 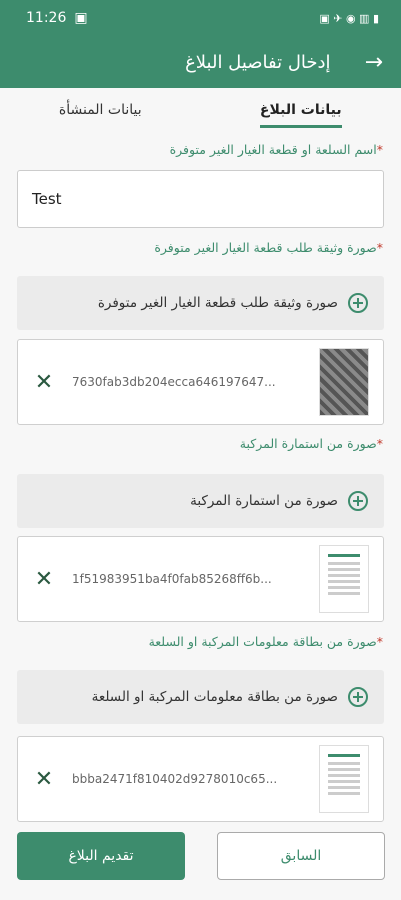 I want to click on status-bar: 11:26 ▣ ▣ ✈ ◉ ▥ ▮, so click(x=200, y=18).